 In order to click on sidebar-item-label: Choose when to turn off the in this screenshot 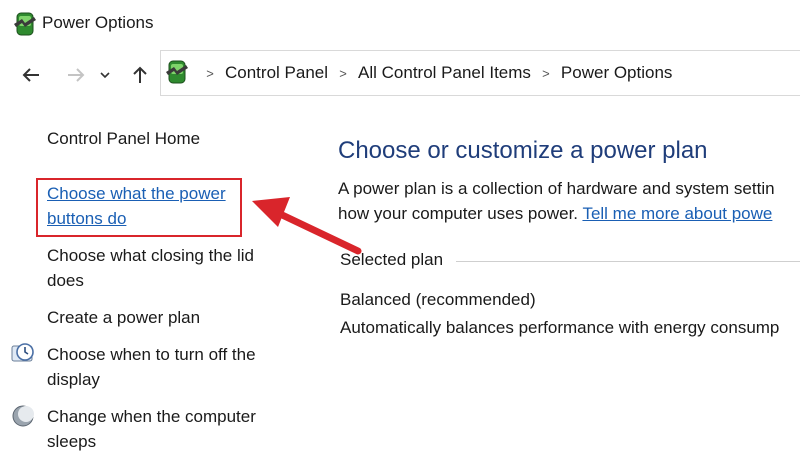, I will do `click(151, 354)`.